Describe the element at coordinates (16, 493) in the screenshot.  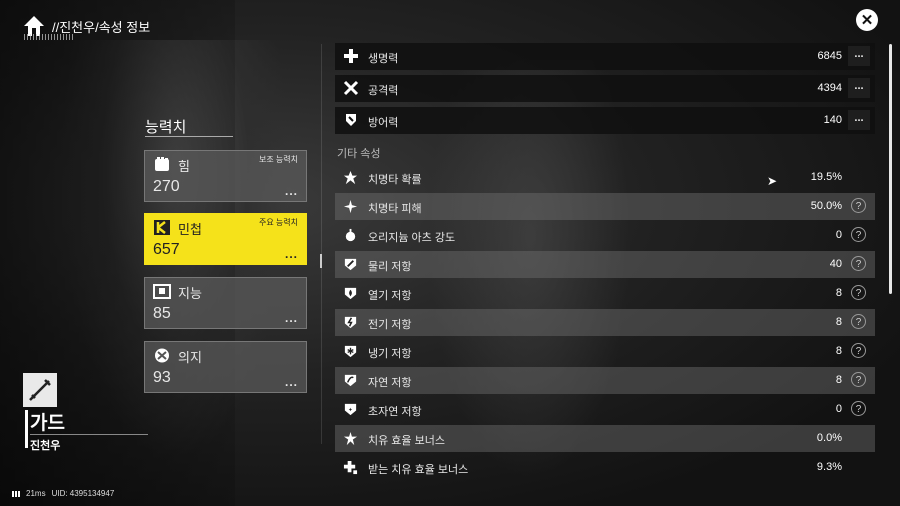
I see `signal-icon` at that location.